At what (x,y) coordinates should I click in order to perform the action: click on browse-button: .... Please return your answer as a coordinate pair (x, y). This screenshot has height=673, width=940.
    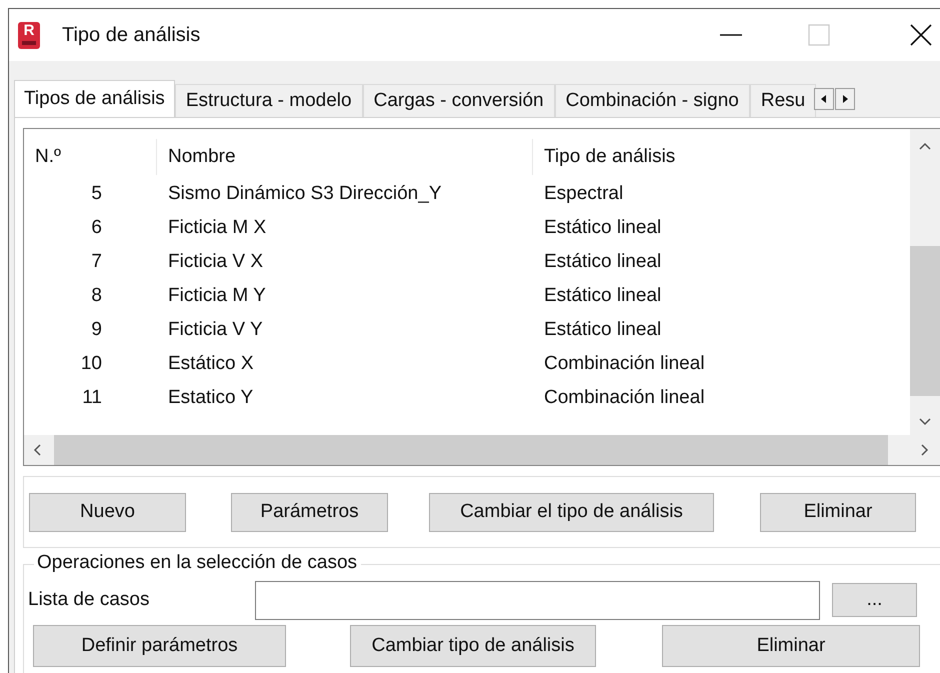
    Looking at the image, I should click on (874, 600).